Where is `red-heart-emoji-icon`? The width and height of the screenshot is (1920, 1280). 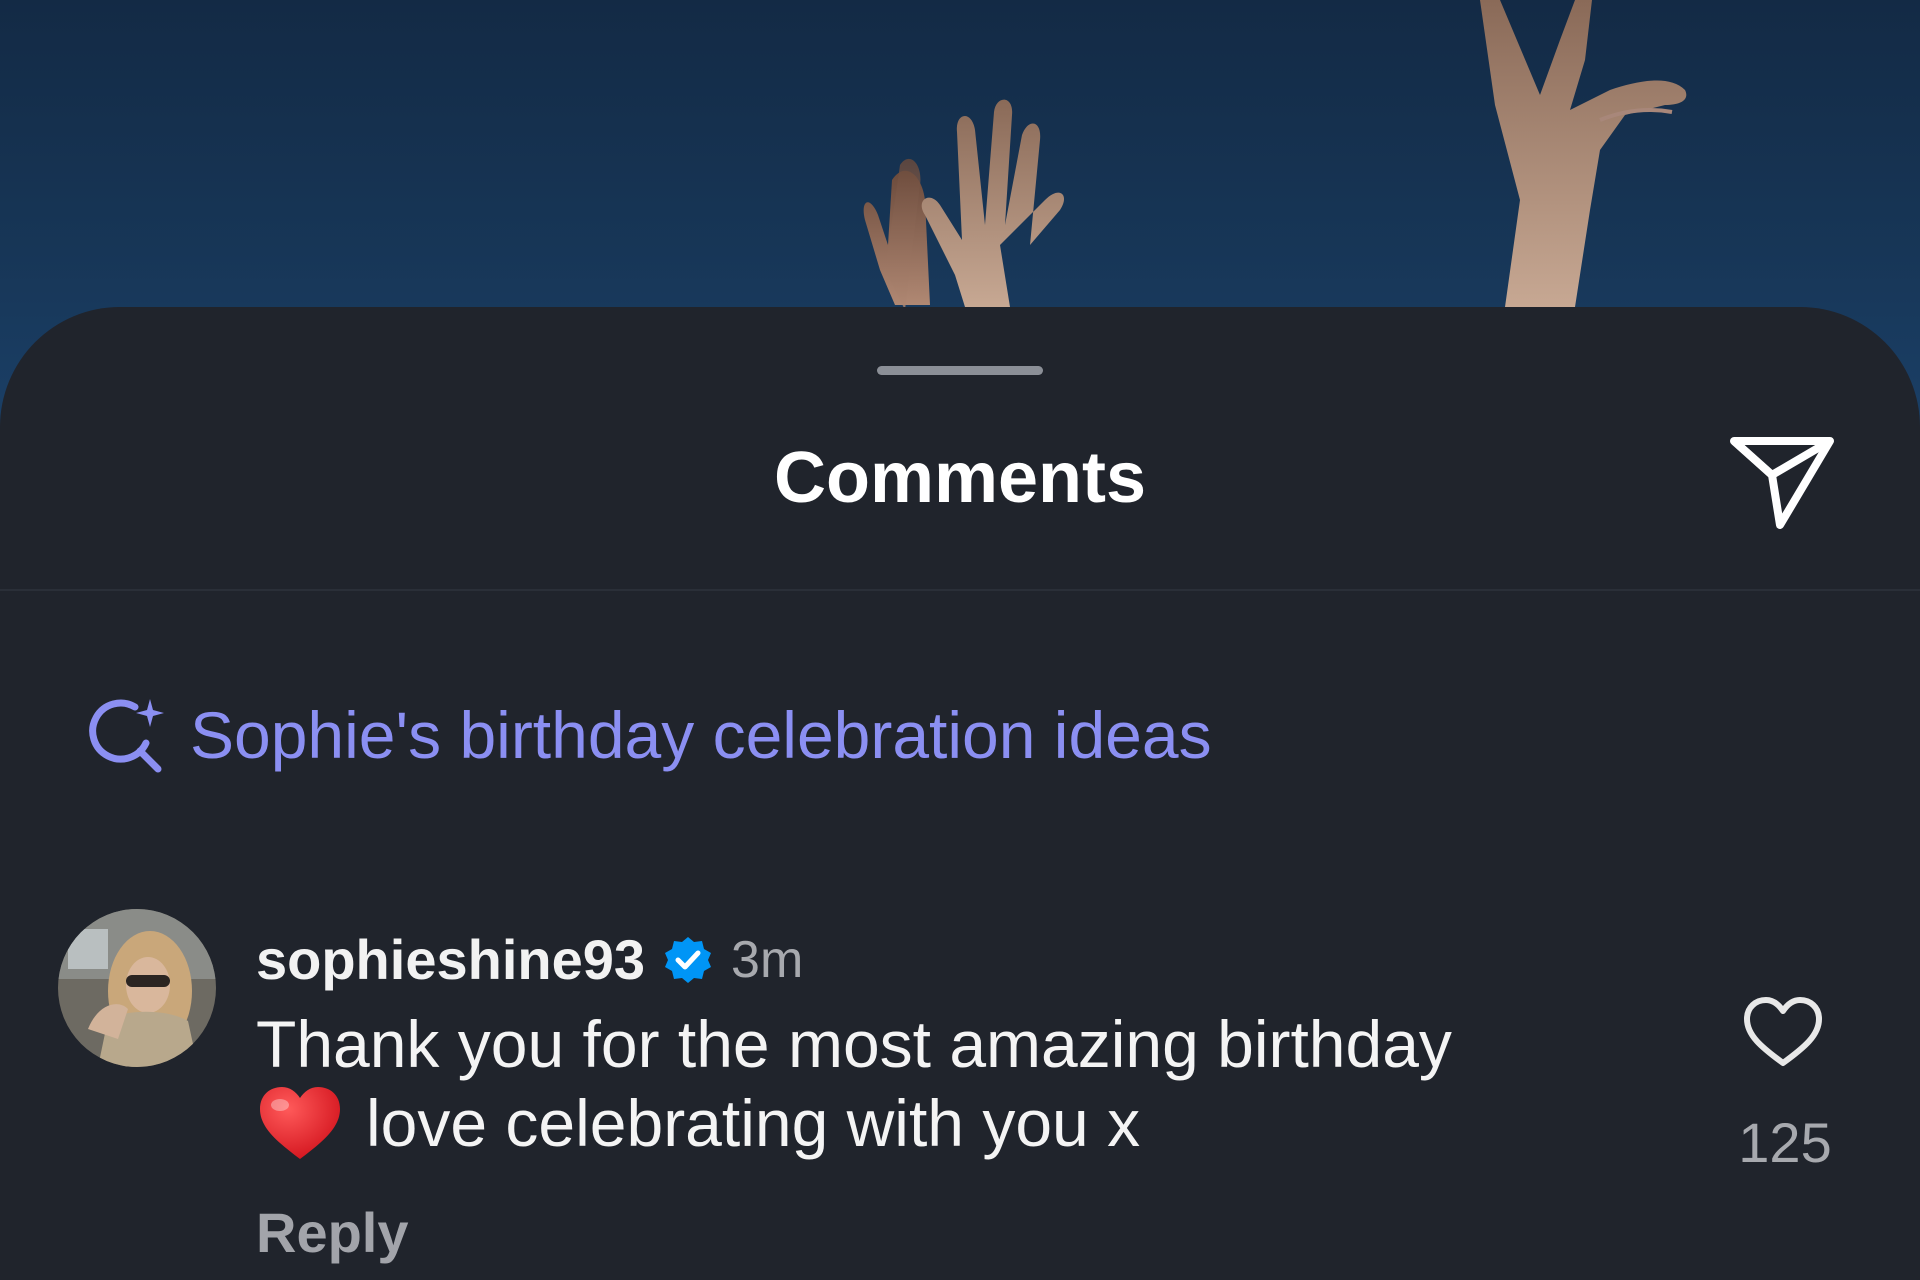 red-heart-emoji-icon is located at coordinates (300, 1123).